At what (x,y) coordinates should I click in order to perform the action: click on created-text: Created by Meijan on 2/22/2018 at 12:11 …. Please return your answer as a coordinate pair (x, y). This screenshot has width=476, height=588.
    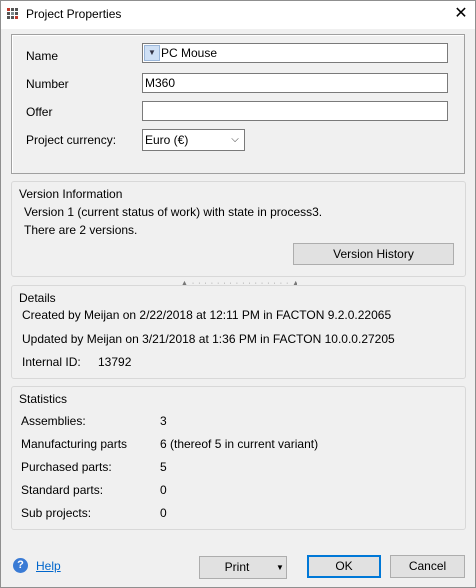
    Looking at the image, I should click on (207, 315).